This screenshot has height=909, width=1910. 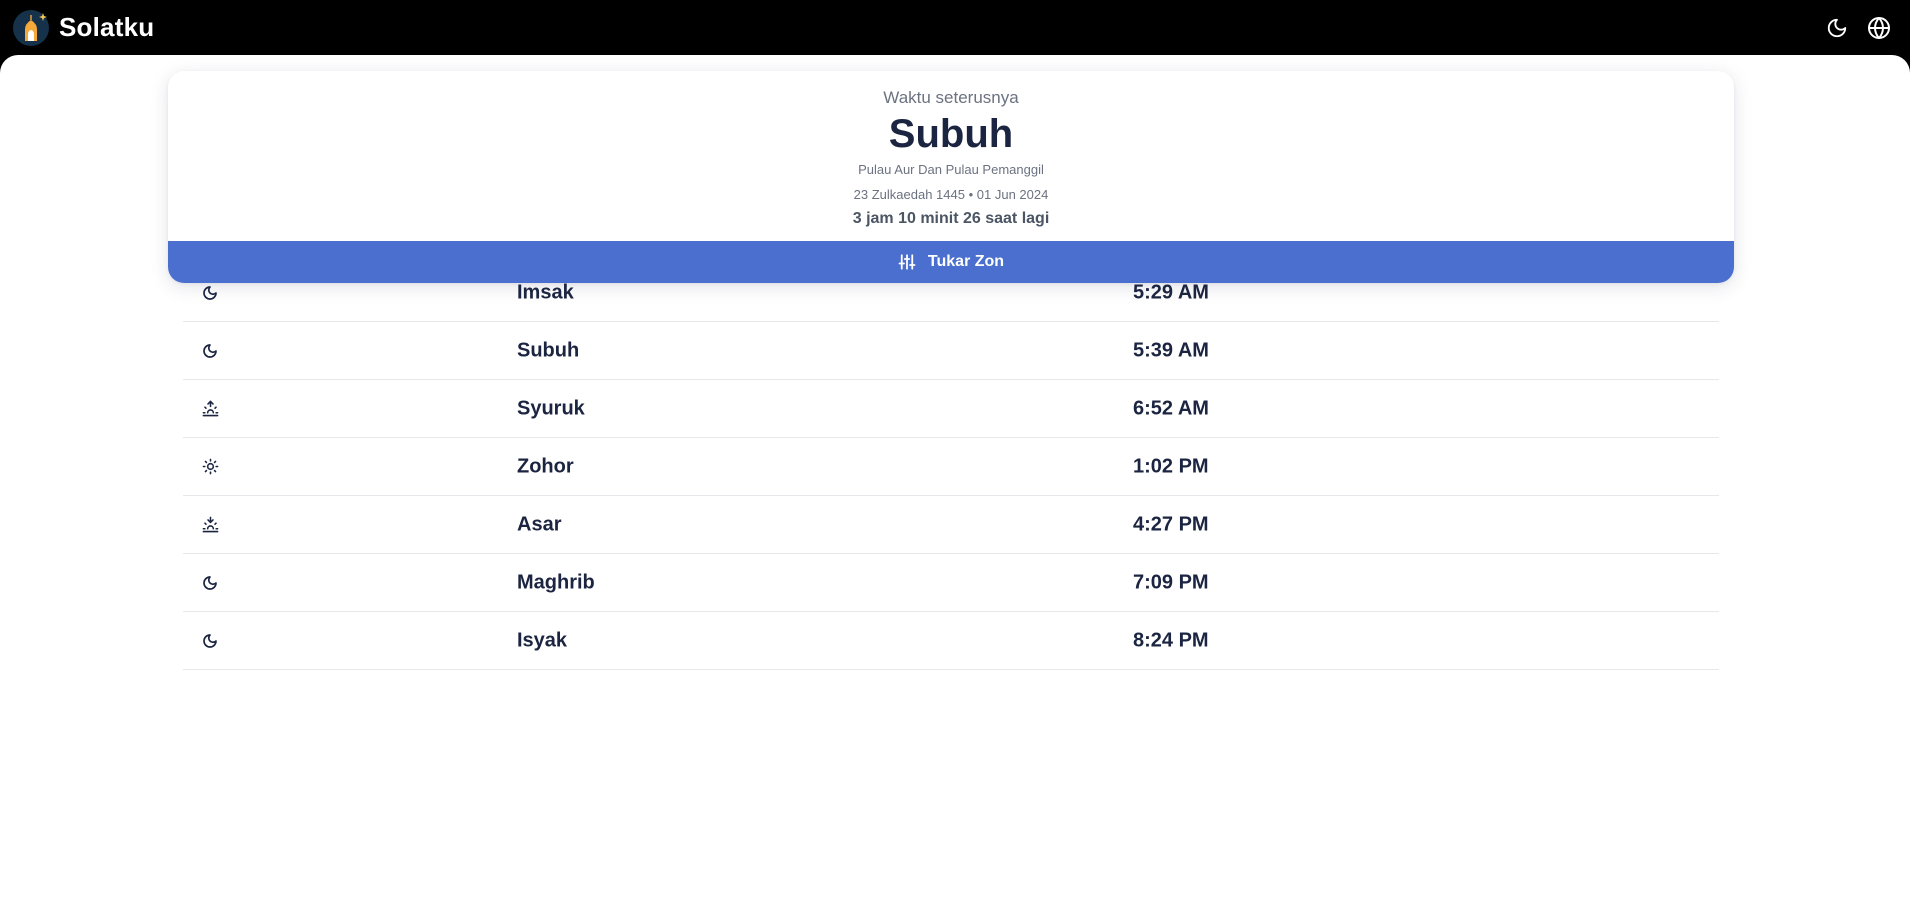 I want to click on sunrise-icon, so click(x=210, y=409).